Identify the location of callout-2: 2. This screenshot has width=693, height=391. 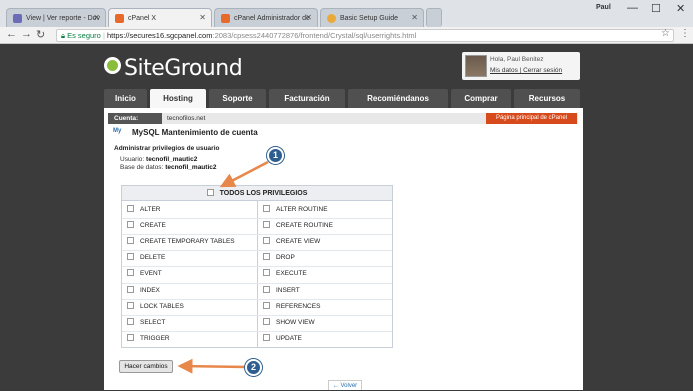
(253, 367).